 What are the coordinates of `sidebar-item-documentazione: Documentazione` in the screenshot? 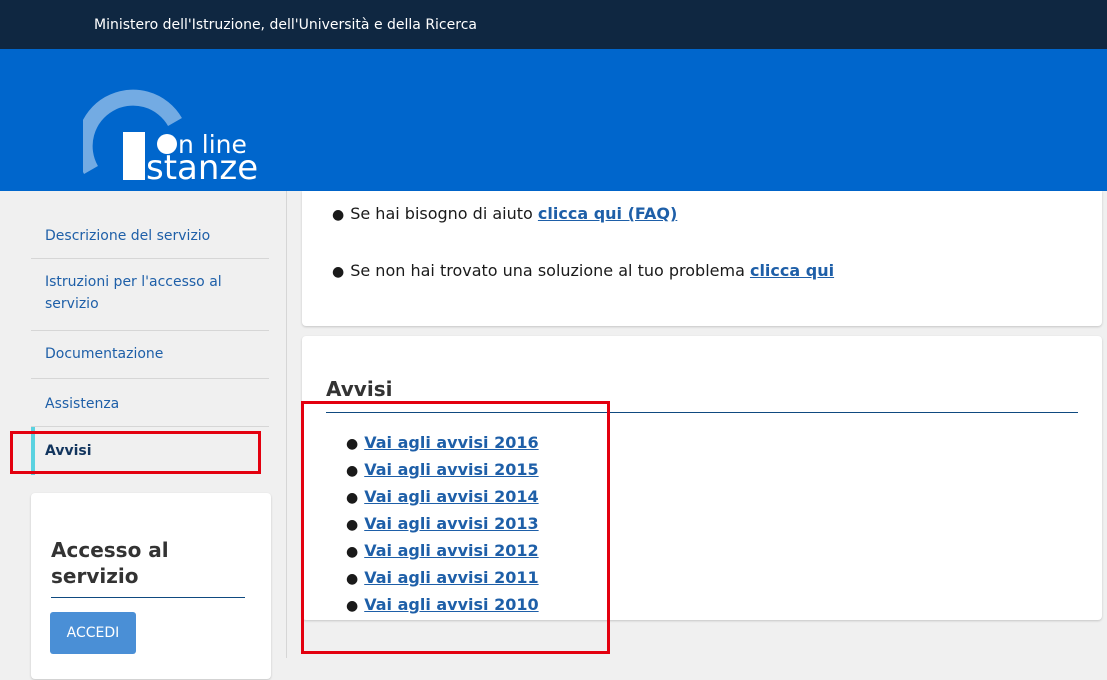 It's located at (150, 355).